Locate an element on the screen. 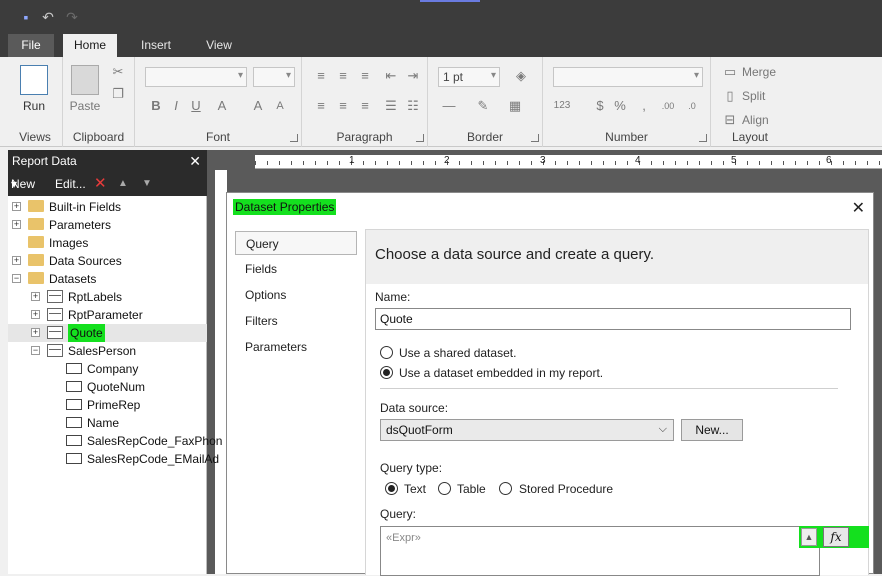 This screenshot has width=882, height=576. redo-icon: ↷ is located at coordinates (72, 17).